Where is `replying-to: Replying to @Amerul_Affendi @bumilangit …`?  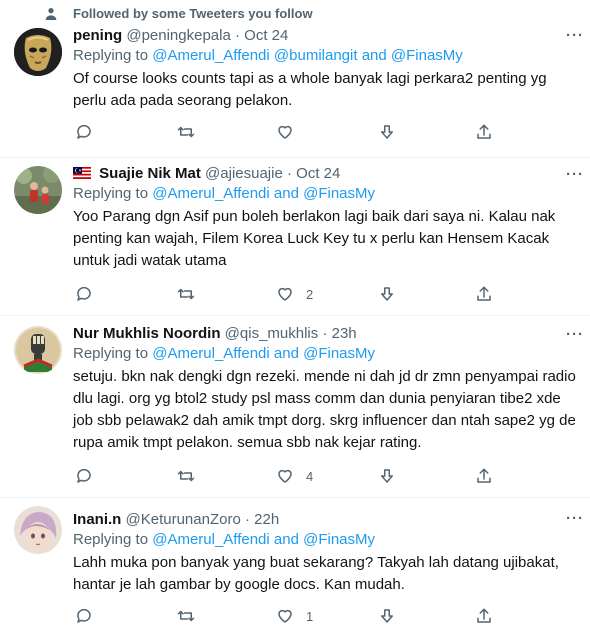
replying-to: Replying to @Amerul_Affendi @bumilangit … is located at coordinates (324, 56).